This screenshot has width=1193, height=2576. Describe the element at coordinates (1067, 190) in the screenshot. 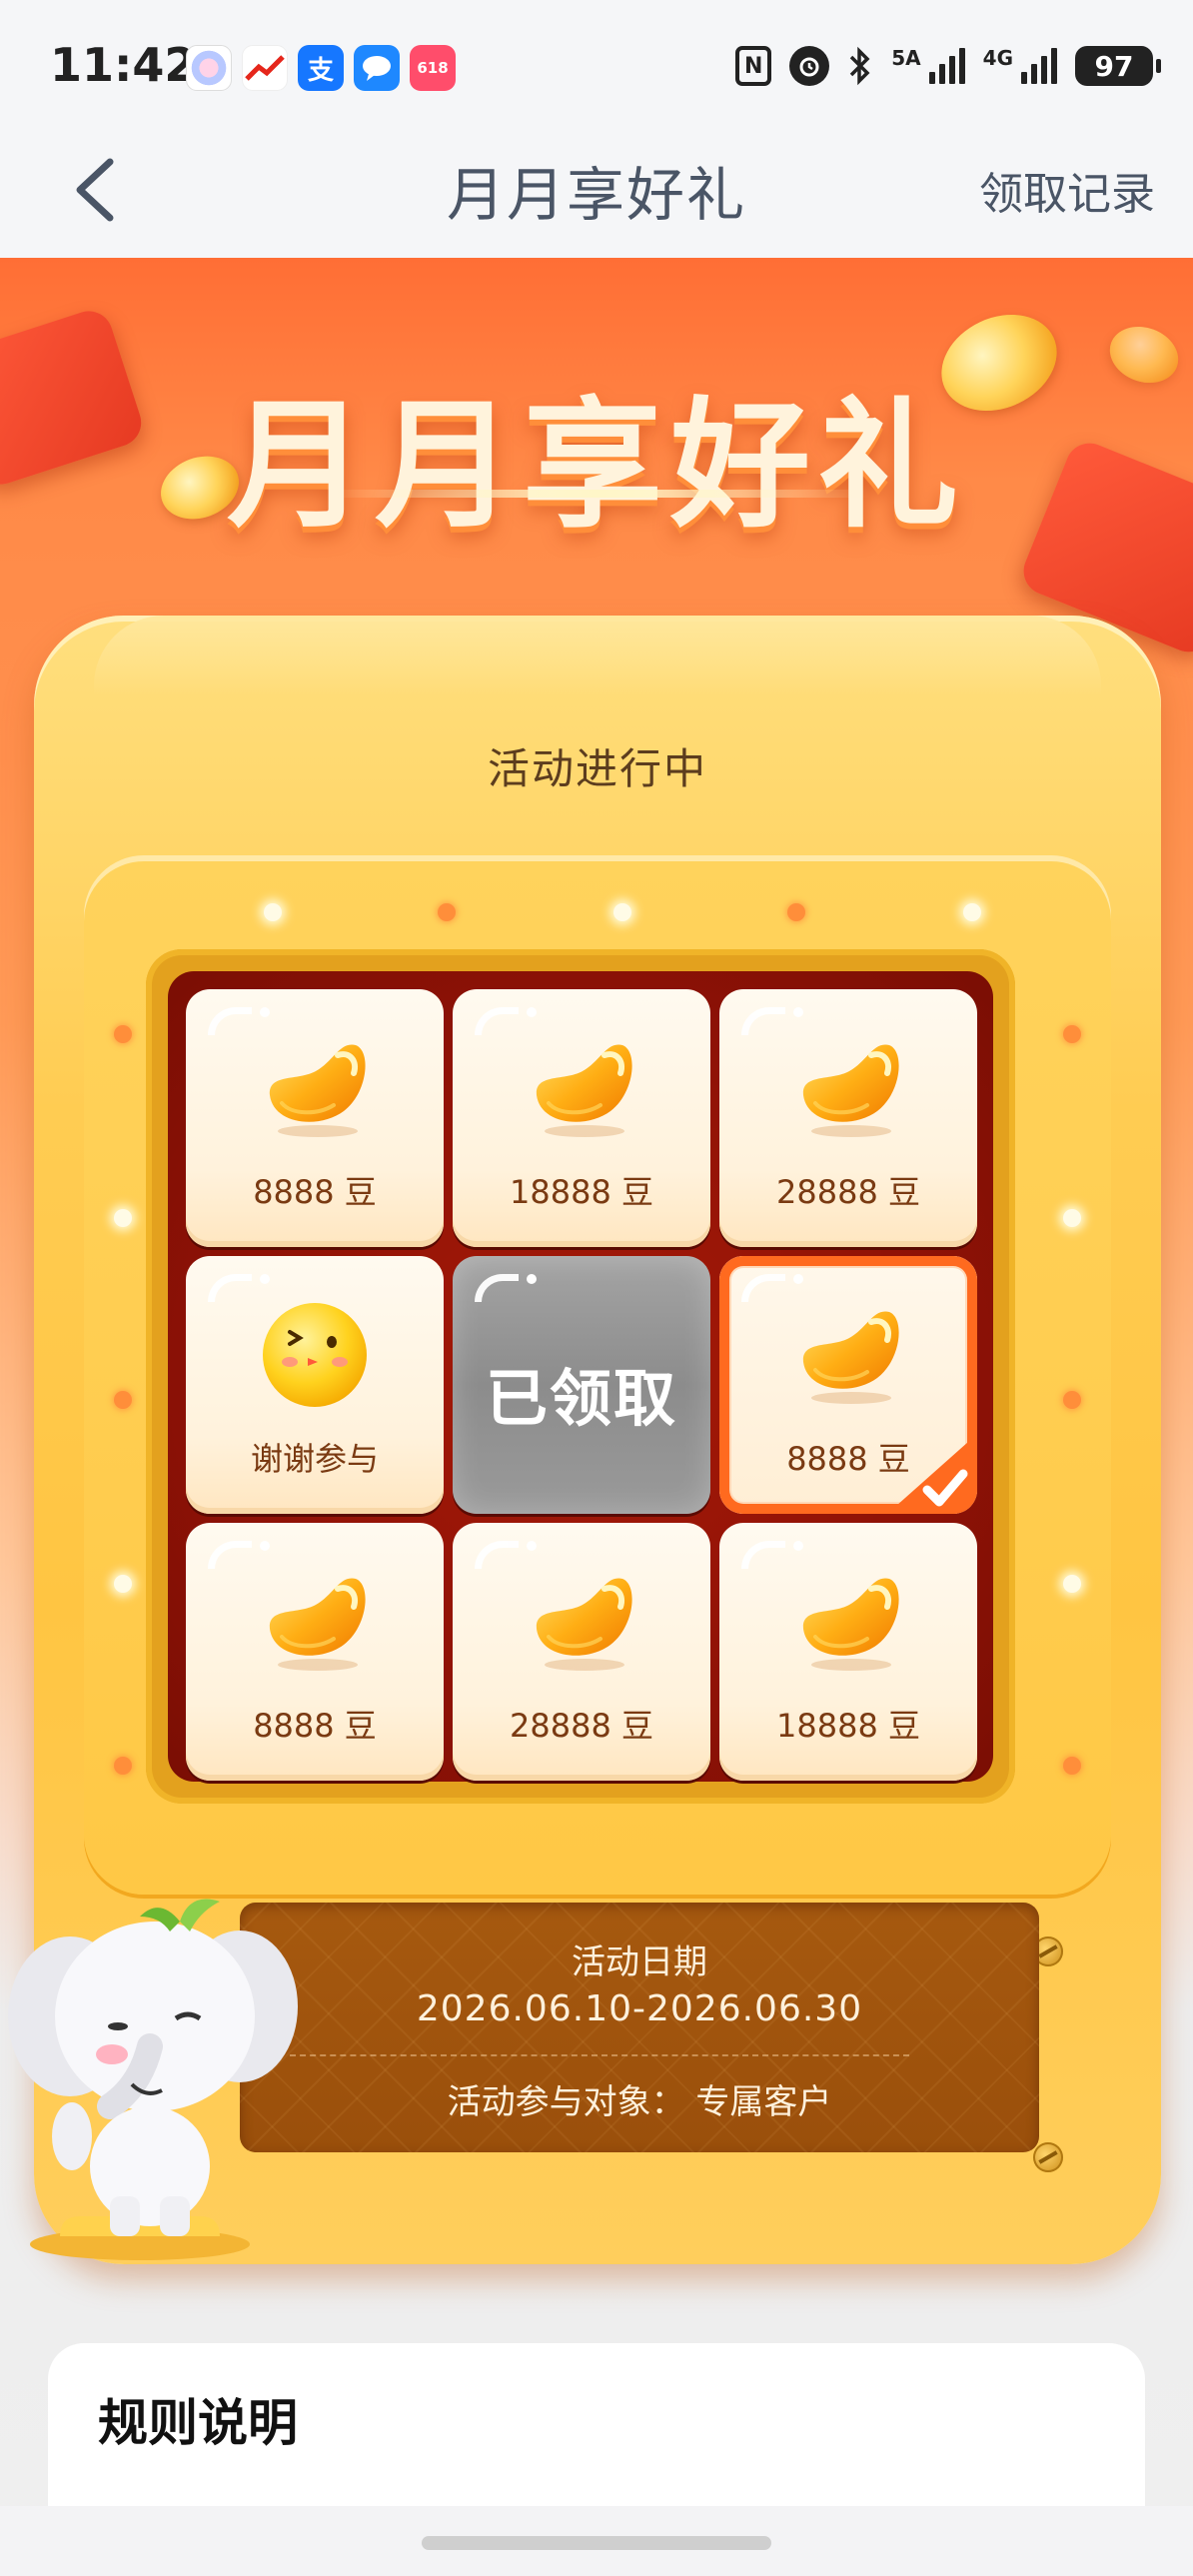

I see `claim-records-link: 领取记录` at that location.